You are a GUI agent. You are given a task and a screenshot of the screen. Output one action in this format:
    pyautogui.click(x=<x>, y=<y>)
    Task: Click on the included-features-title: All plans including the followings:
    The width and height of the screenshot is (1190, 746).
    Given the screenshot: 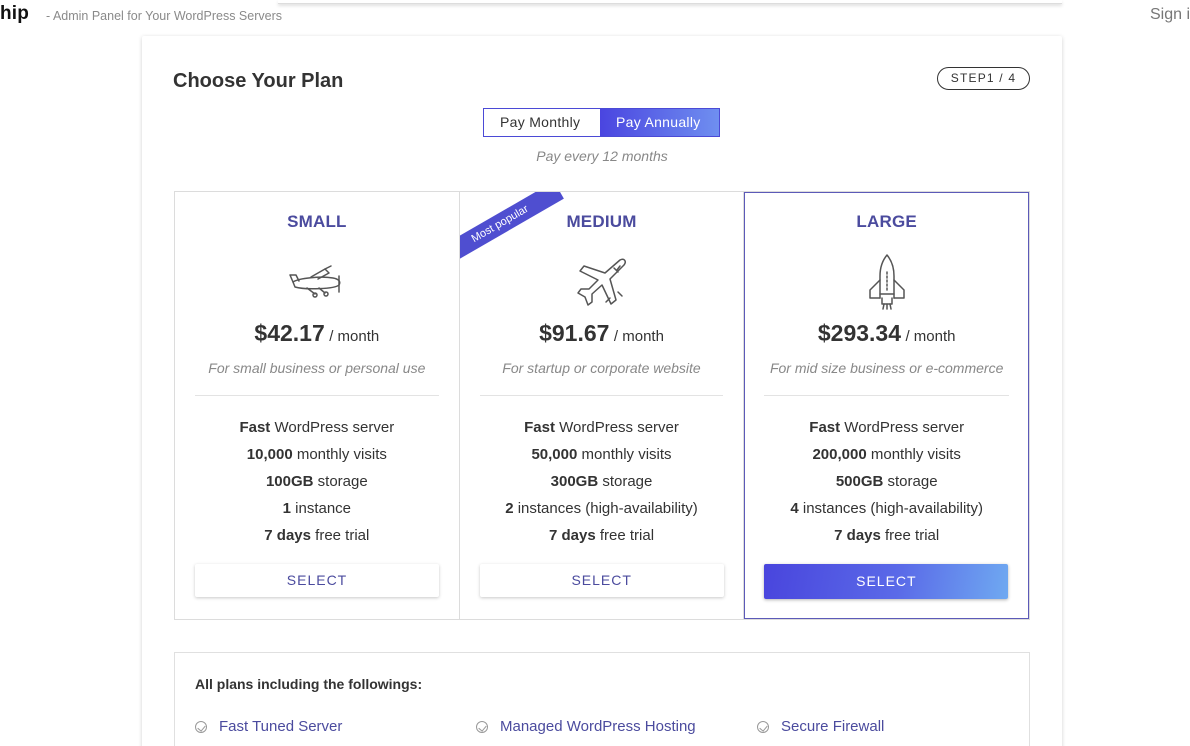 What is the action you would take?
    pyautogui.click(x=309, y=684)
    